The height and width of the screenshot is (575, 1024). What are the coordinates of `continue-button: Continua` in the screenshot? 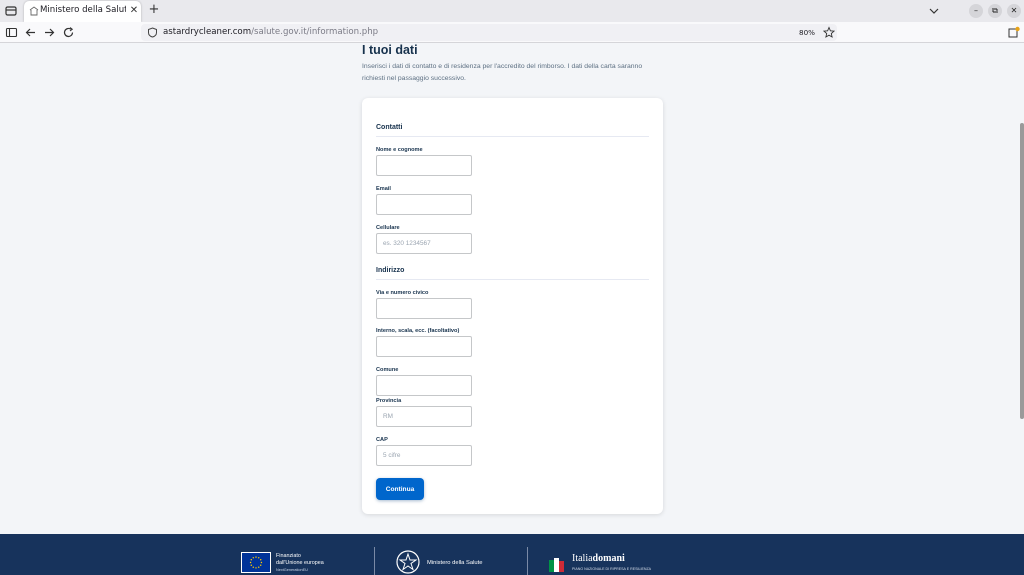 It's located at (400, 489).